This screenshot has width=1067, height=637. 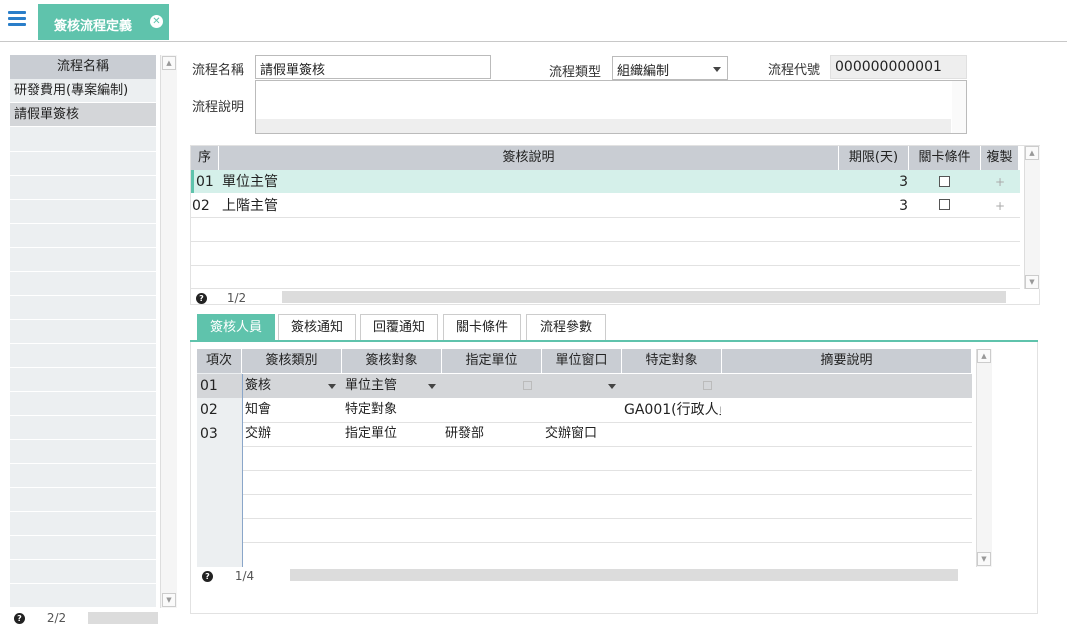 I want to click on table-row-editing, so click(x=584, y=386).